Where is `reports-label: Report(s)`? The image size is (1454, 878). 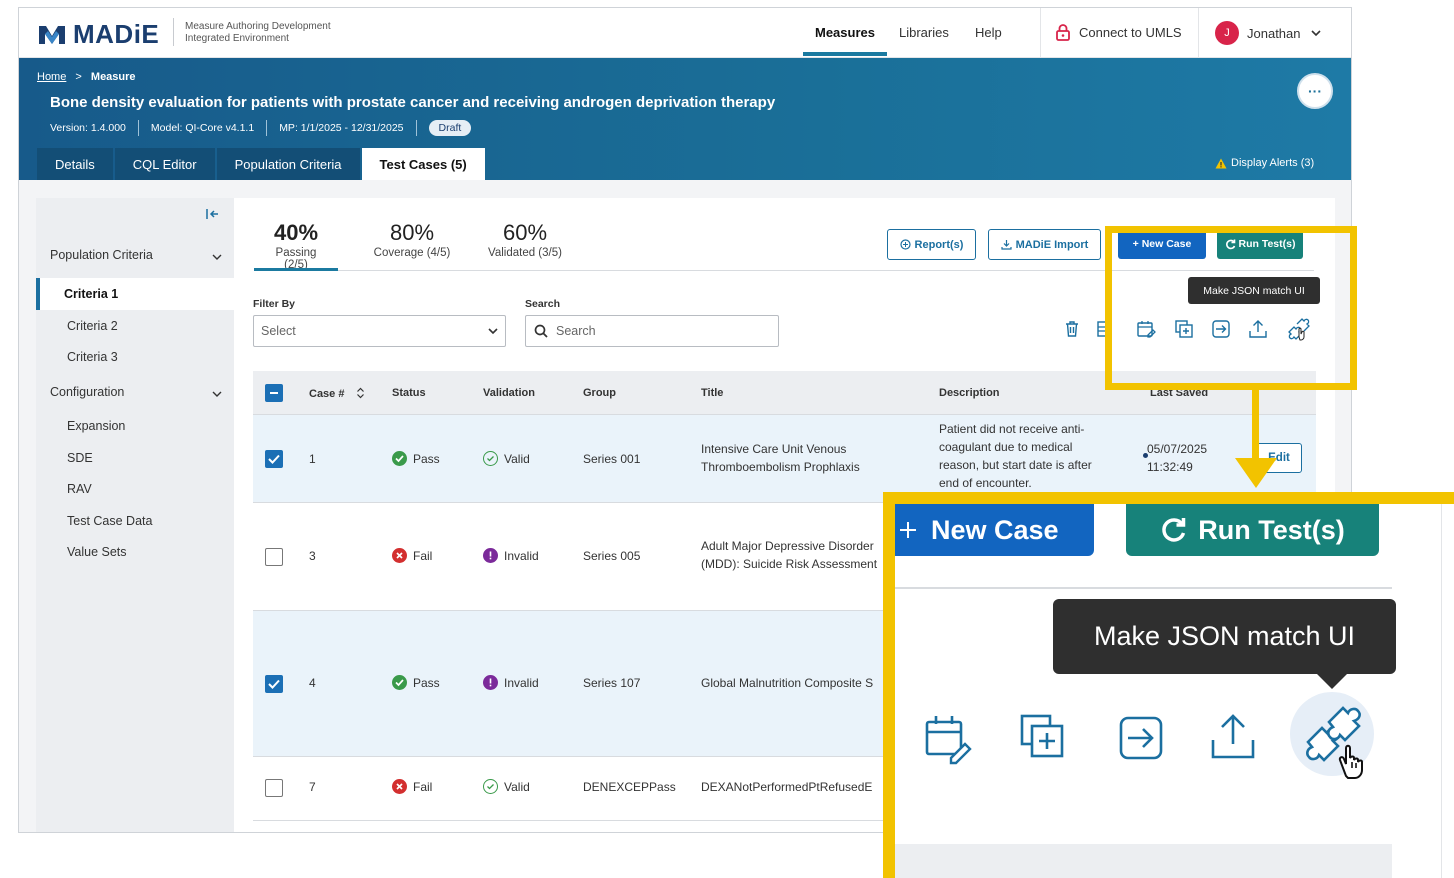 reports-label: Report(s) is located at coordinates (939, 244).